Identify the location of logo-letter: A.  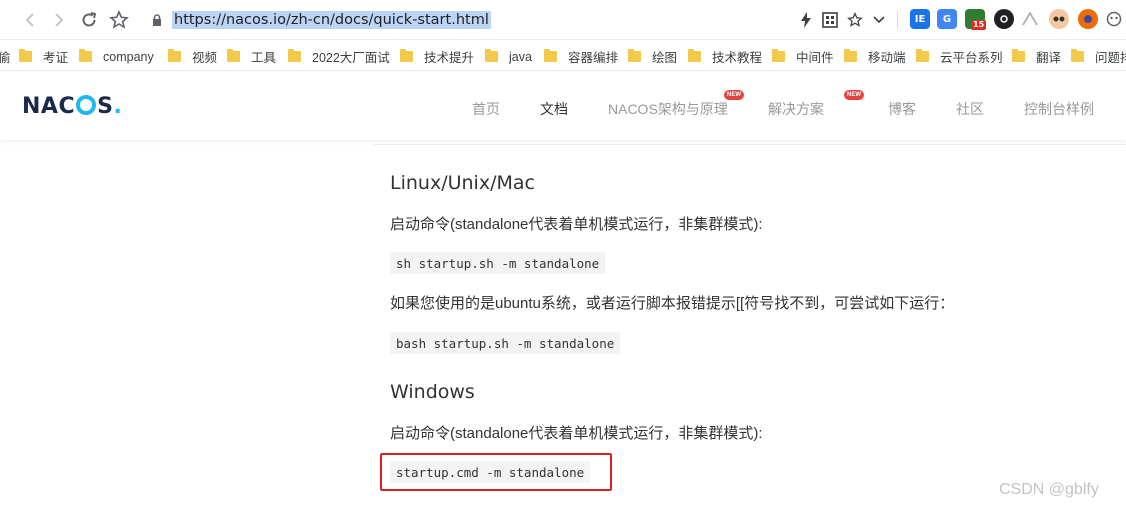
(49, 106).